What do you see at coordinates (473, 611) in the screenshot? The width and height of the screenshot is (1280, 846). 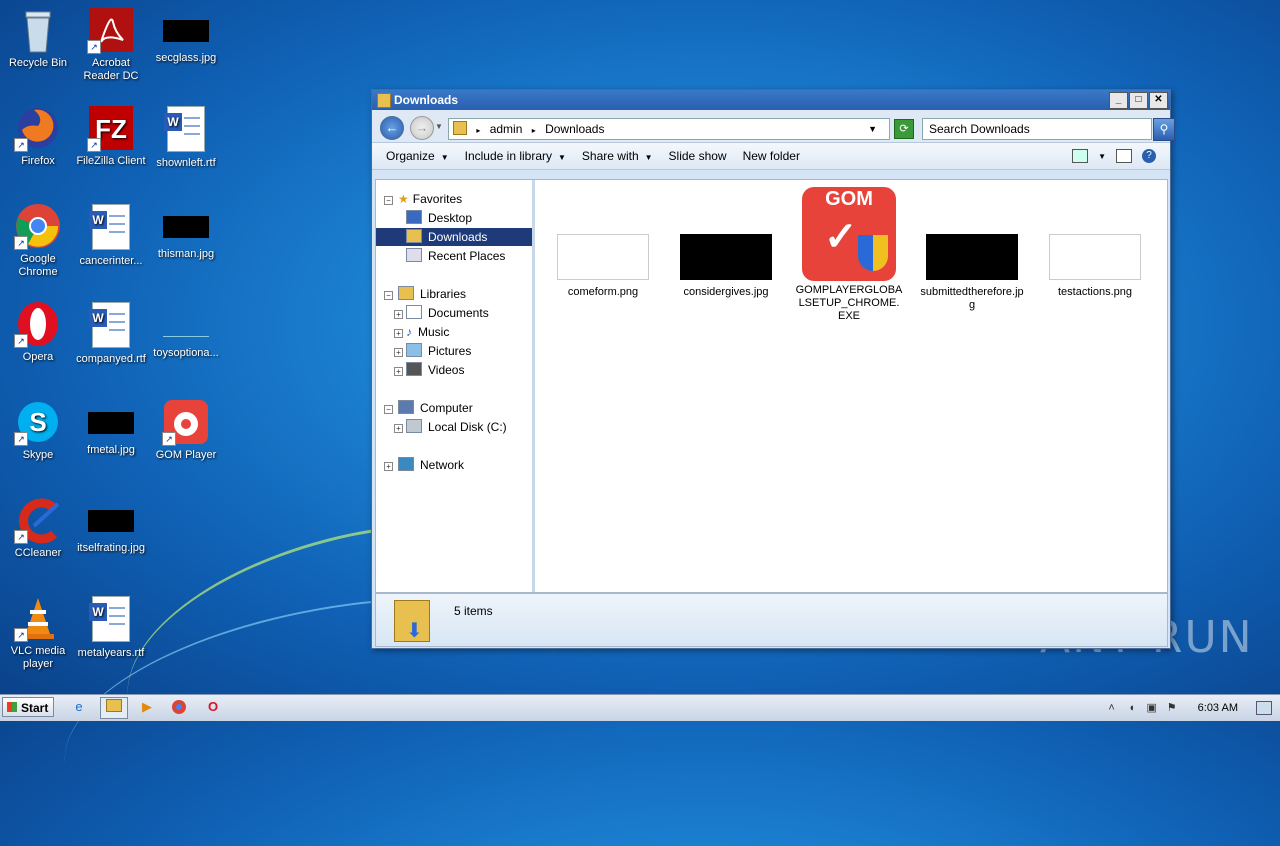 I see `item-count: 5 items` at bounding box center [473, 611].